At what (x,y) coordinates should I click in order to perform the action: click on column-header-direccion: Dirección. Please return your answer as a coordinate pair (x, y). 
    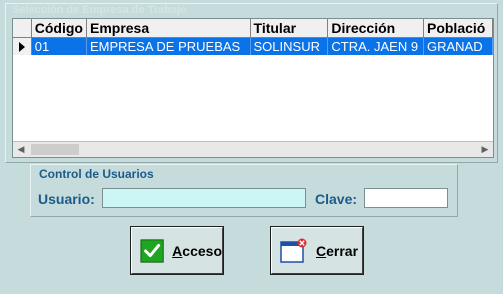
    Looking at the image, I should click on (376, 28).